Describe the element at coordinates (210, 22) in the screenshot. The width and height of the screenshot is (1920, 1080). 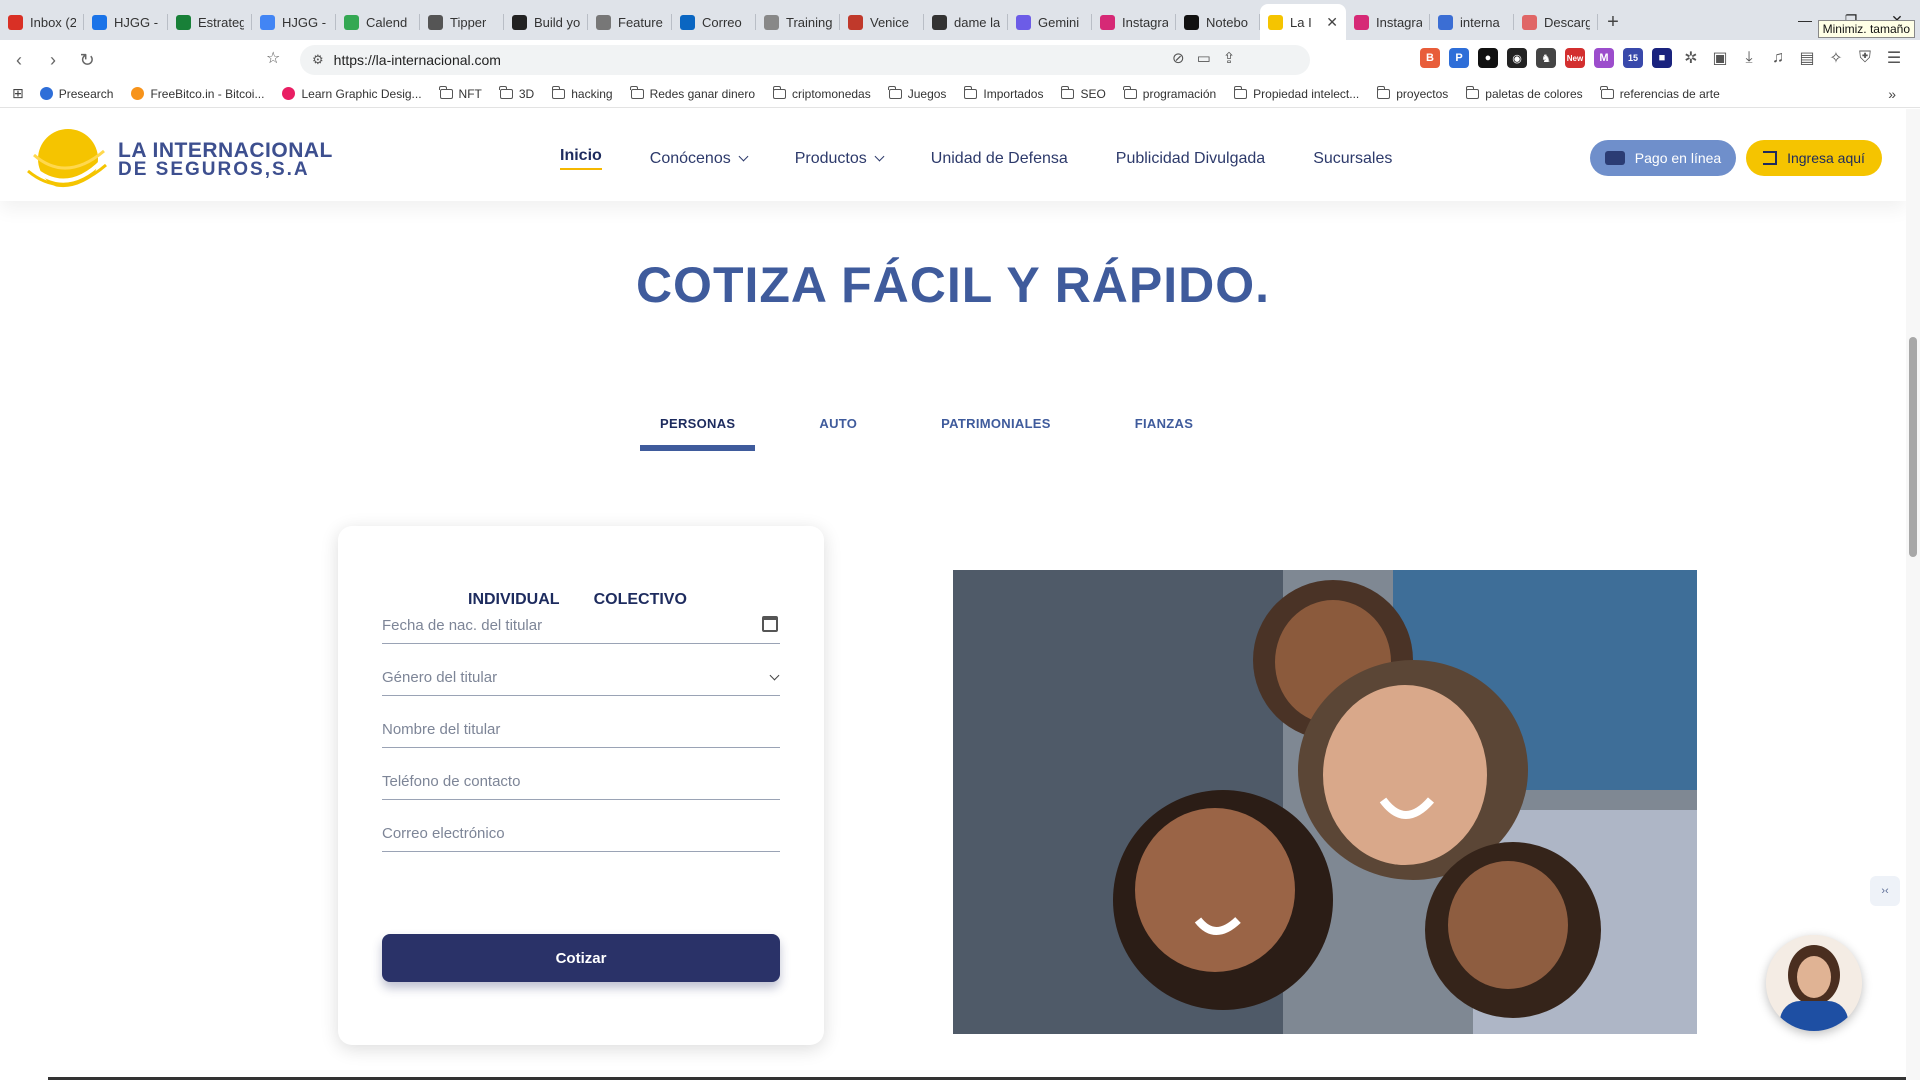
I see `browser-tab: Estrateg` at that location.